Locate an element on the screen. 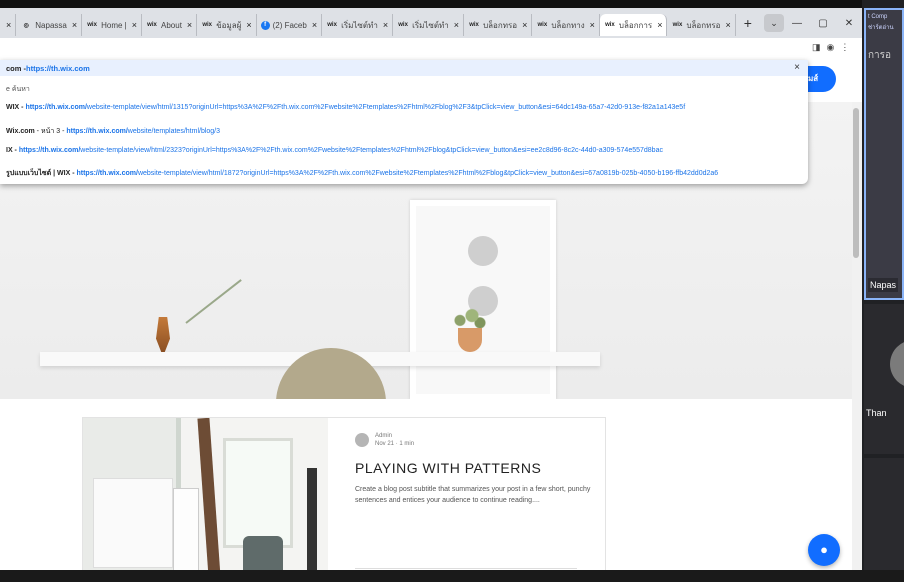 Image resolution: width=904 pixels, height=582 pixels. kitchen-chair is located at coordinates (263, 553).